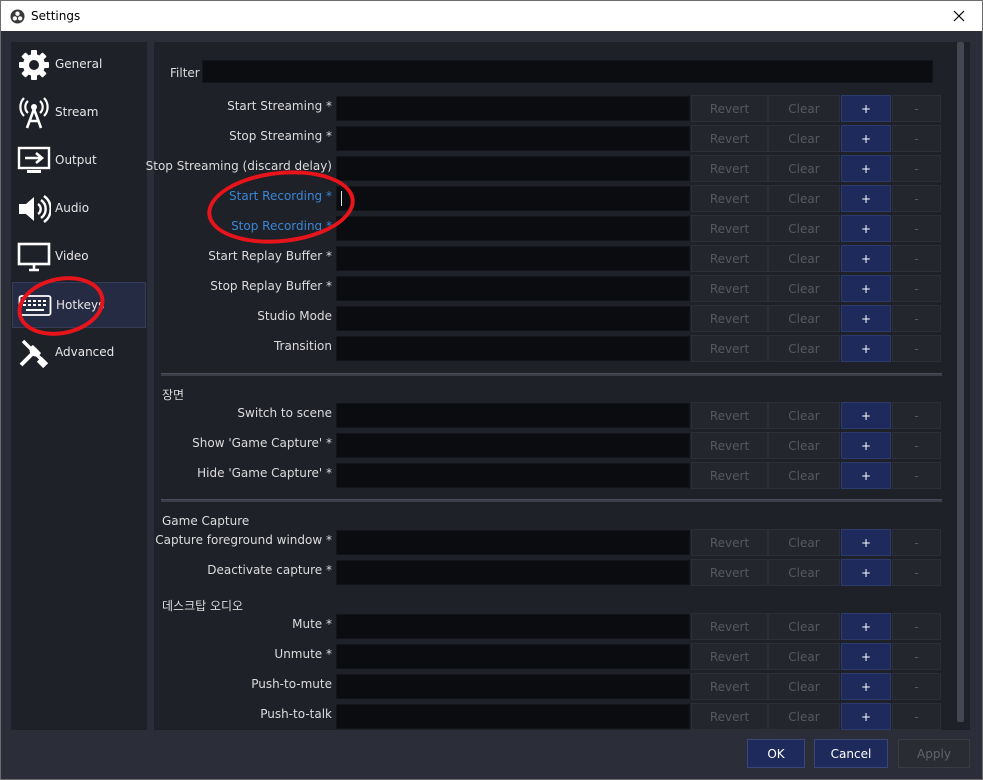 The height and width of the screenshot is (780, 983). Describe the element at coordinates (79, 305) in the screenshot. I see `sidebar-item-hotkeys: Hotkeys` at that location.